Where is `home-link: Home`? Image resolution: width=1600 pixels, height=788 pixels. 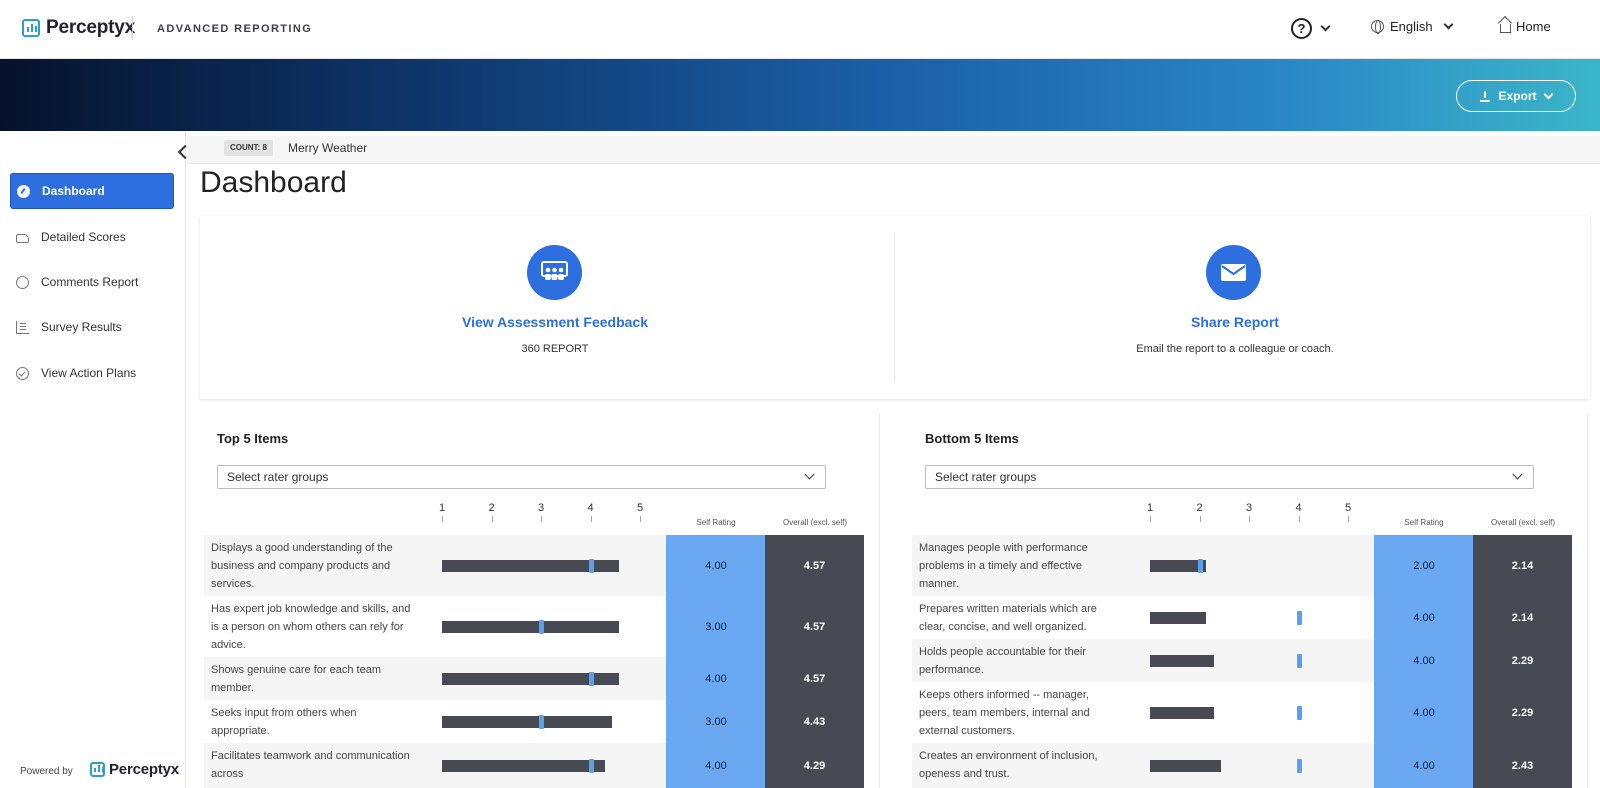 home-link: Home is located at coordinates (1525, 26).